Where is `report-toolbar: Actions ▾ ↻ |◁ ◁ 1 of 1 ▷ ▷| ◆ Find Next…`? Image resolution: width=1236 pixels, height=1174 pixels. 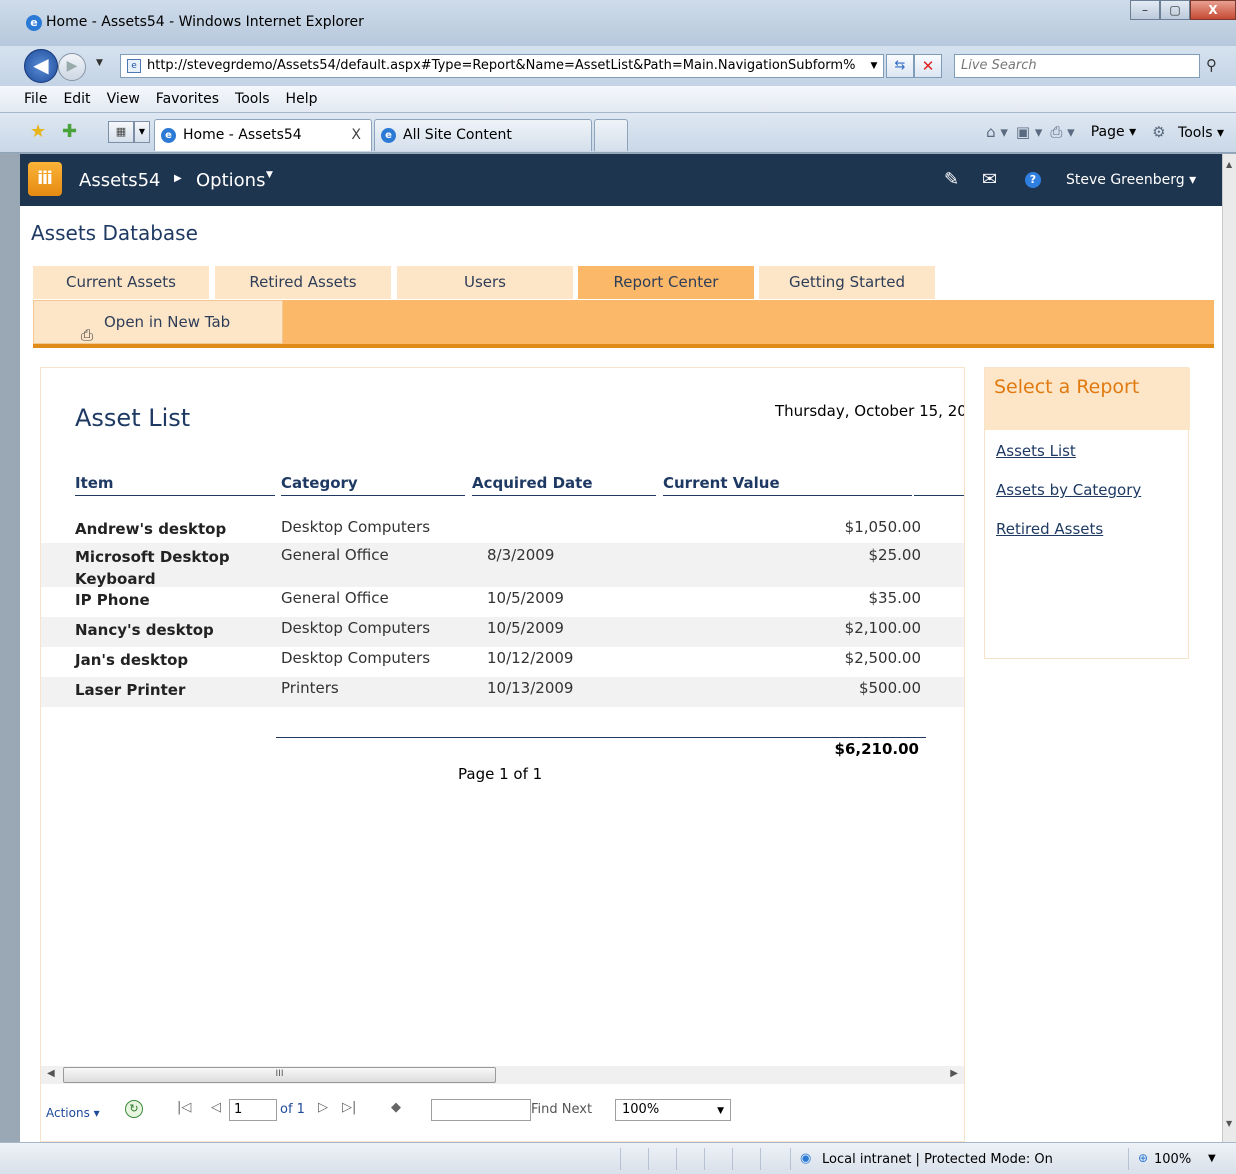 report-toolbar: Actions ▾ ↻ |◁ ◁ 1 of 1 ▷ ▷| ◆ Find Next… is located at coordinates (502, 1112).